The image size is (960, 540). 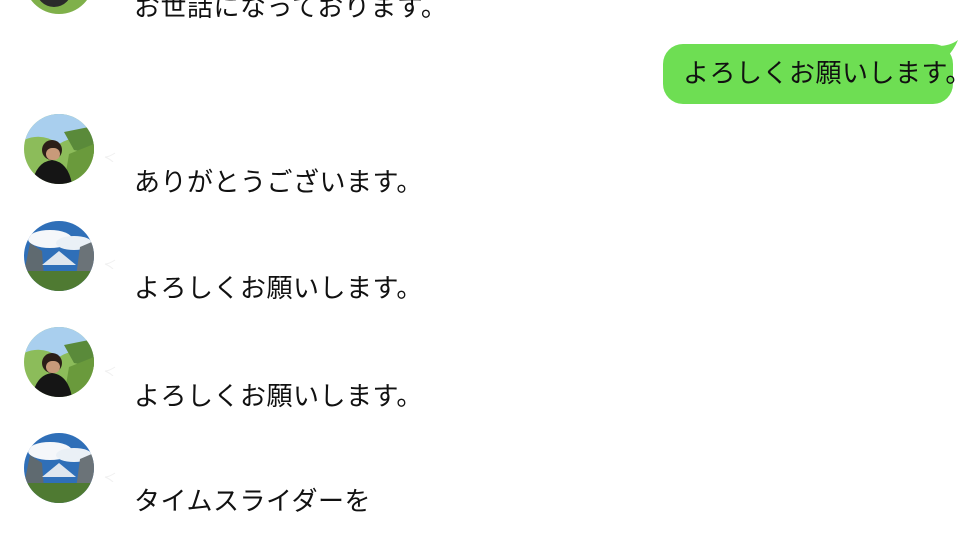 I want to click on message-text: ありがとうございます。, so click(x=278, y=183).